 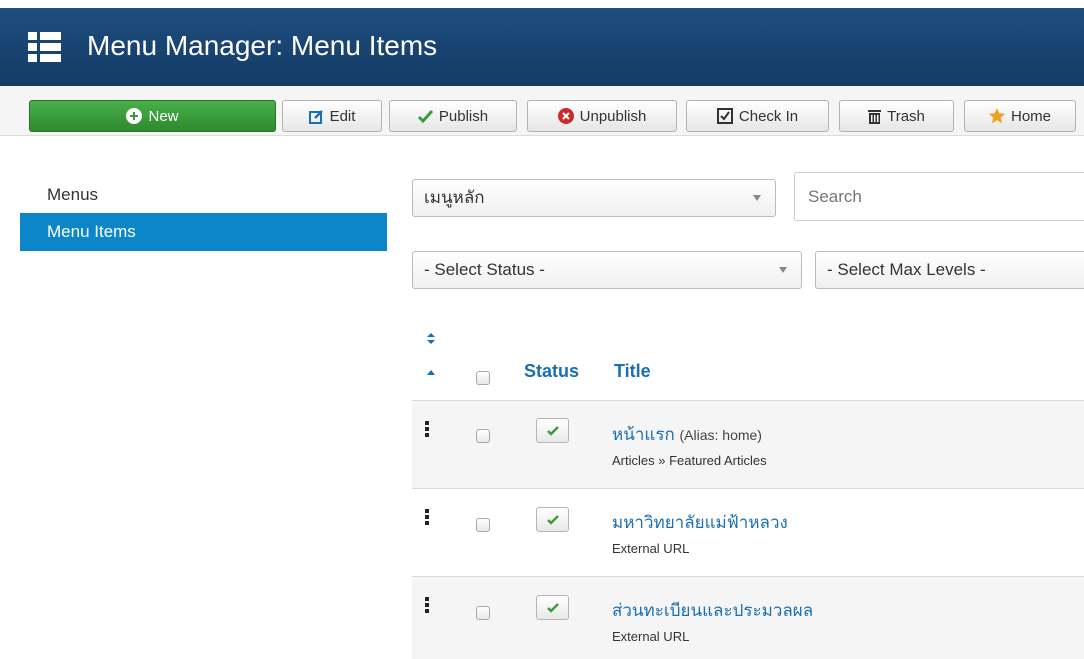 What do you see at coordinates (163, 116) in the screenshot?
I see `new-label: New` at bounding box center [163, 116].